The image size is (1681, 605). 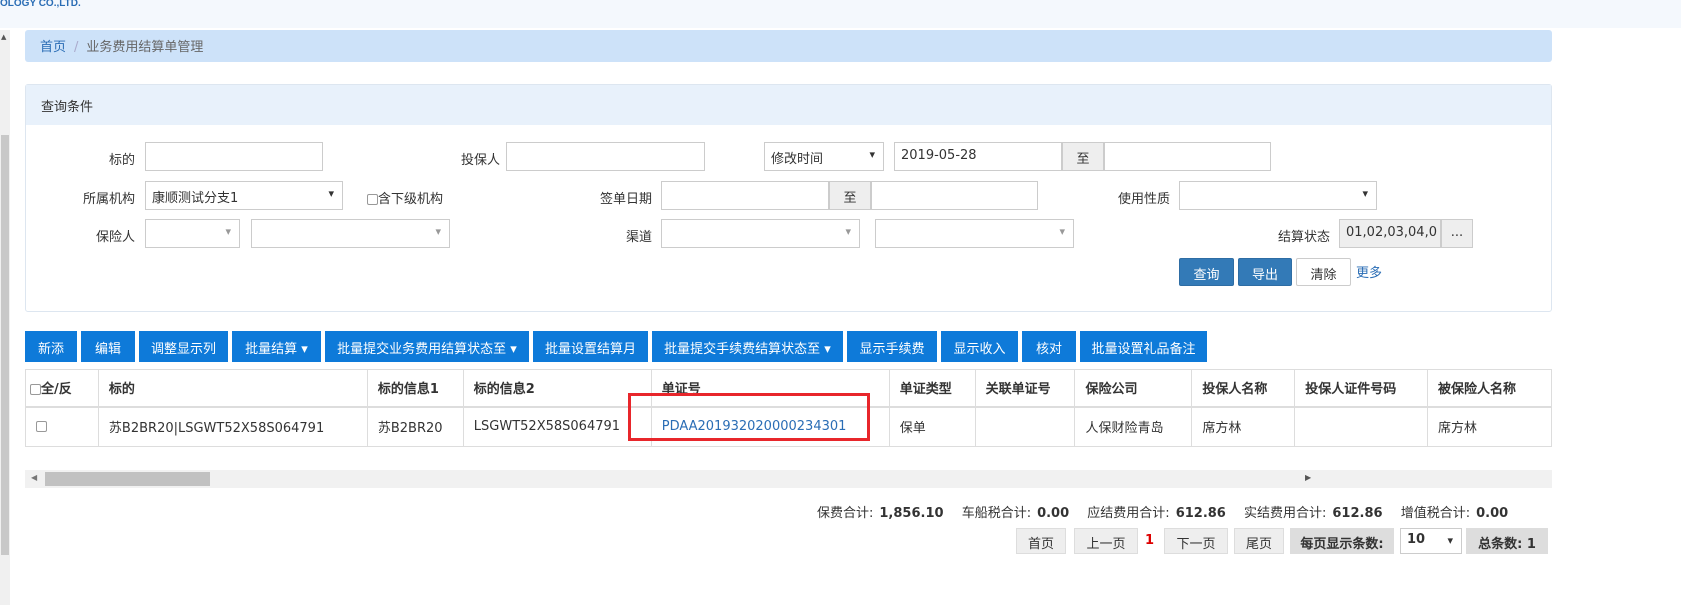 I want to click on total-count: 总条数: 1, so click(x=1507, y=541).